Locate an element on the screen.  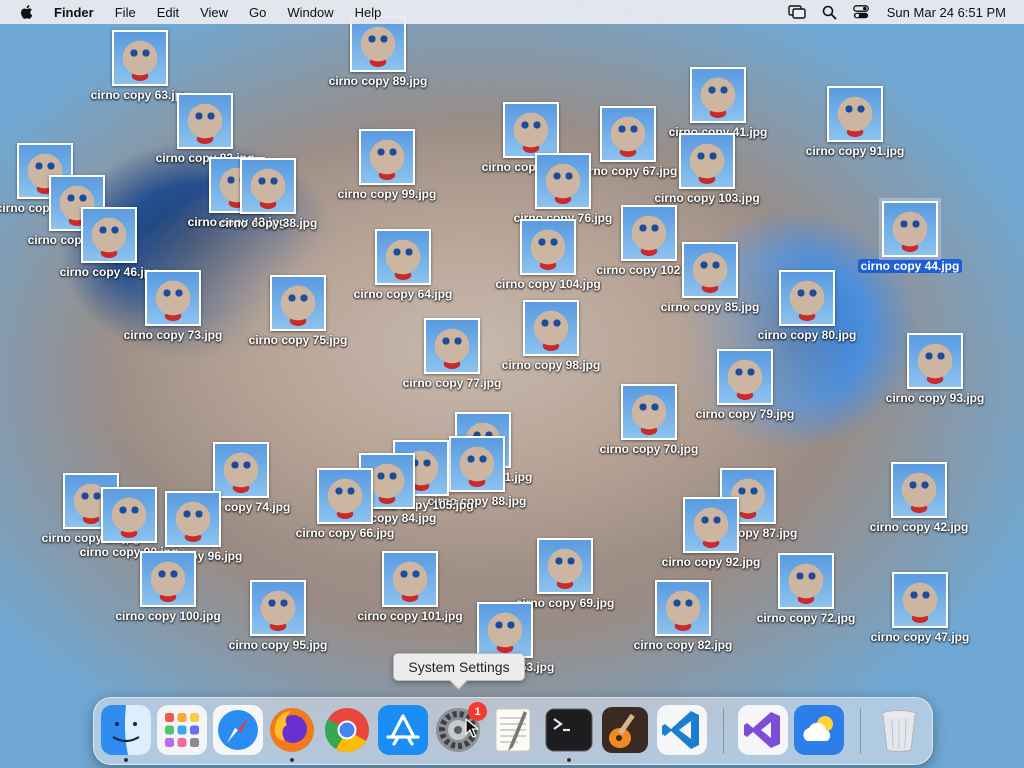
vscode-icon is located at coordinates (682, 730).